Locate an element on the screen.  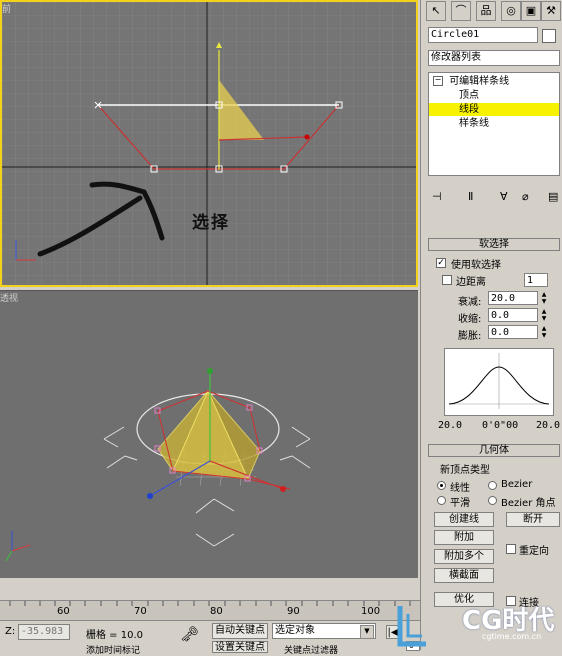
watermark-url: cgtime.com.cn is located at coordinates (512, 636).